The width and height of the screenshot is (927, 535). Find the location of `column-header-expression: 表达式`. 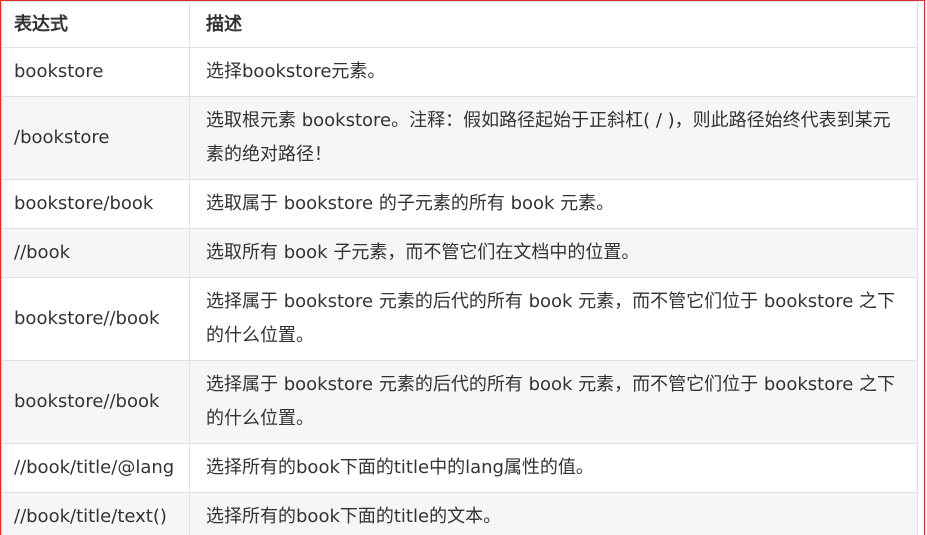

column-header-expression: 表达式 is located at coordinates (95, 24).